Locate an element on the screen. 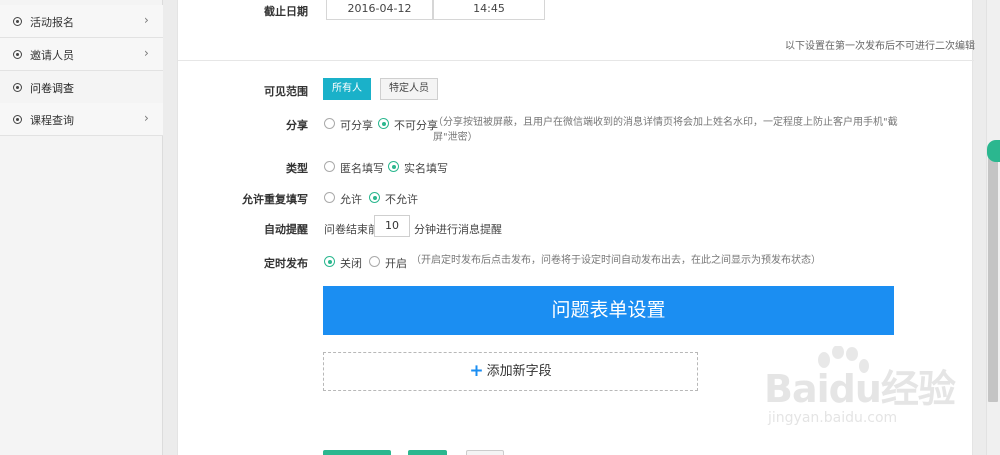  type-realname-label: 实名填写 is located at coordinates (426, 168).